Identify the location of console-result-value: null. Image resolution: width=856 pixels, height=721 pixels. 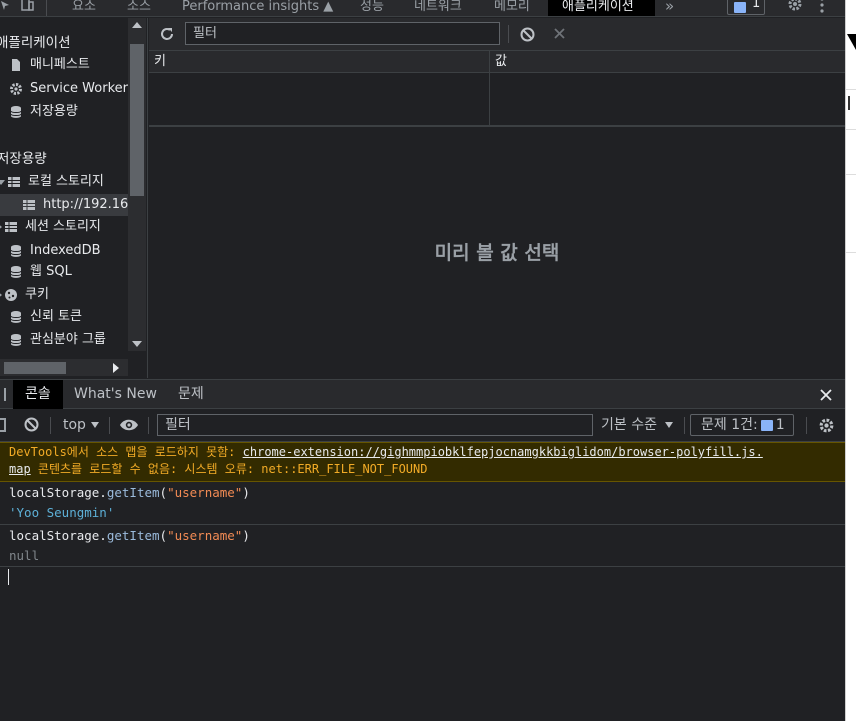
(427, 556).